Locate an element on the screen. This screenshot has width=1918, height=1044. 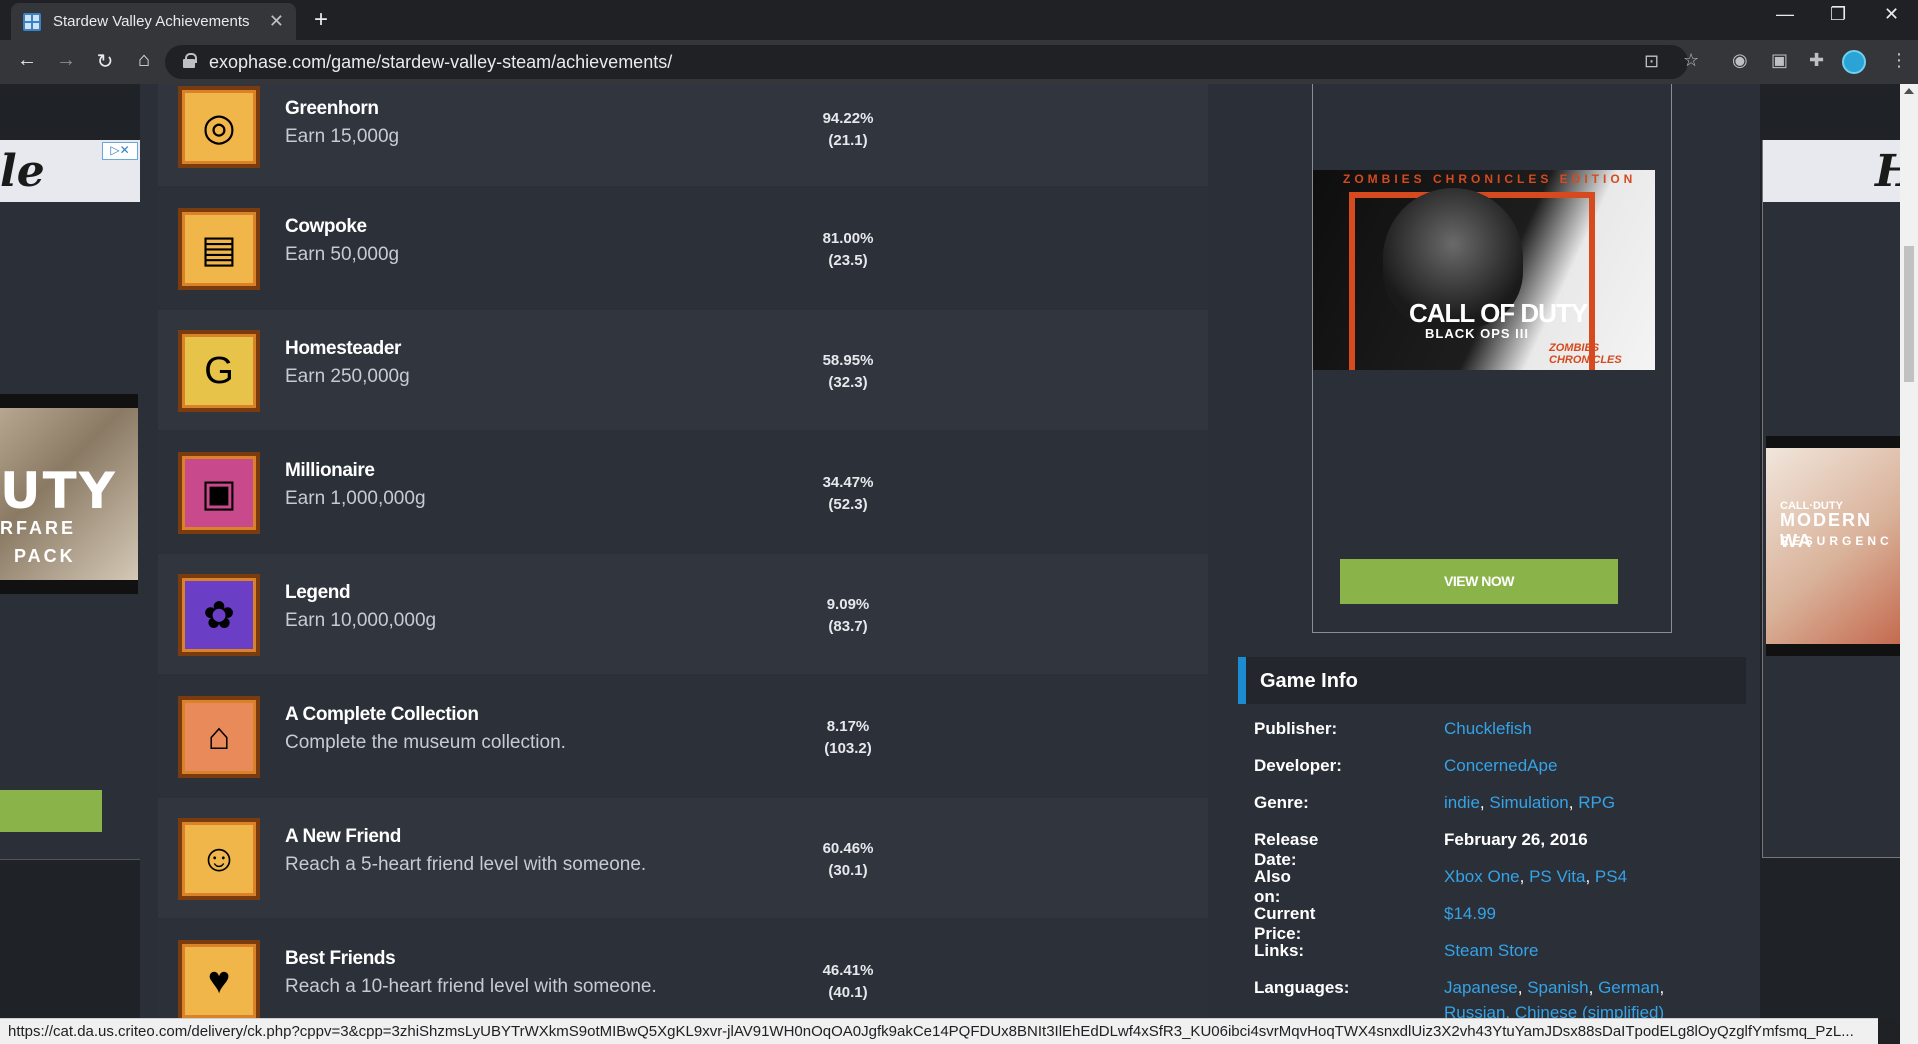
right-side-ad: H CALL·DUTY MODERN WA RESURGENC is located at coordinates (1831, 499).